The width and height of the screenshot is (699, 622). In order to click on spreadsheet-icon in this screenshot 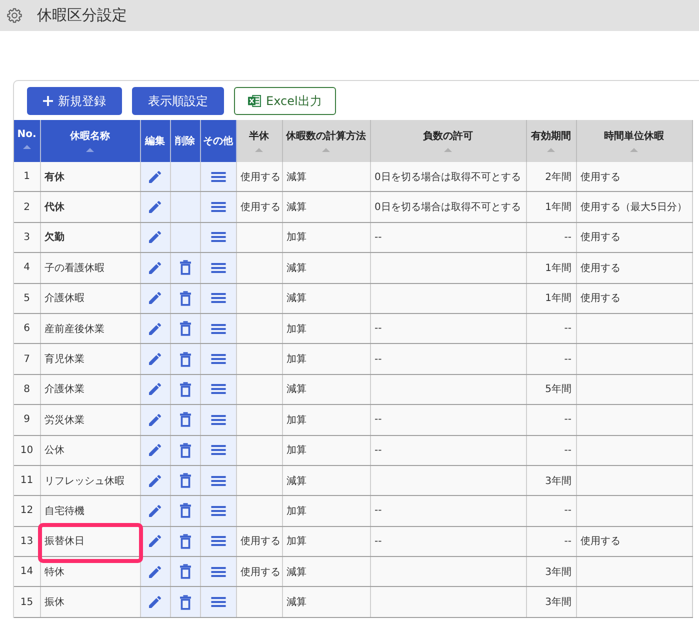, I will do `click(254, 101)`.